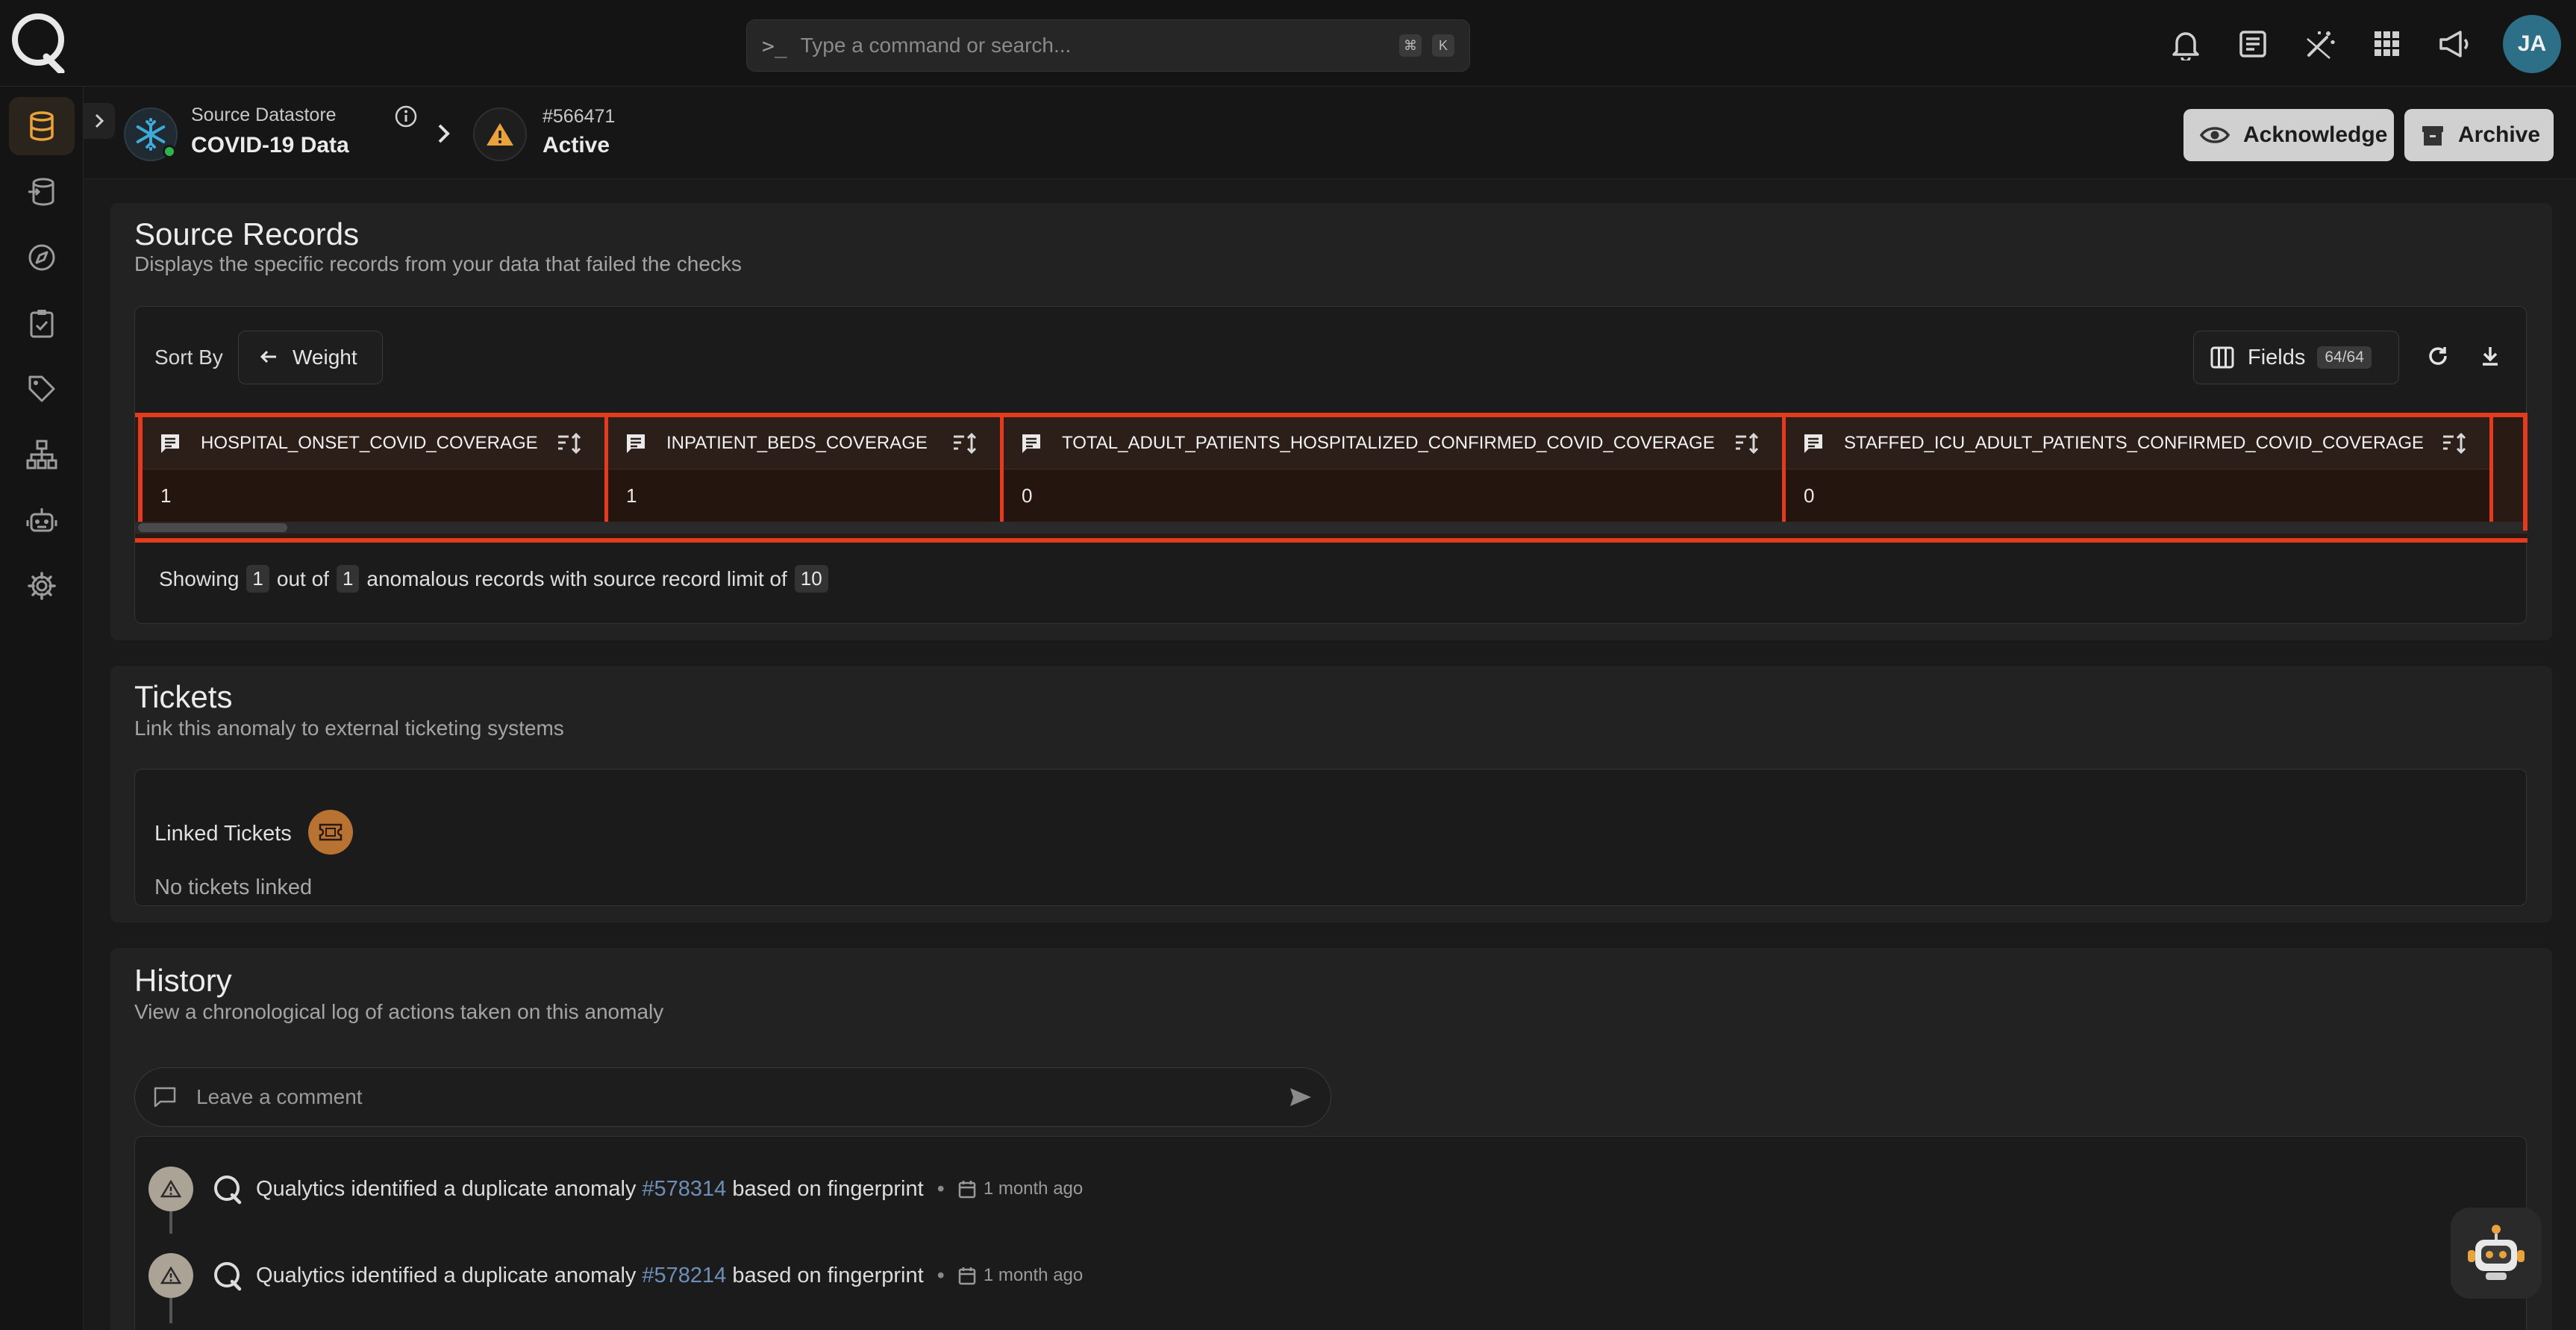  I want to click on comment-input: Leave a comment, so click(732, 1097).